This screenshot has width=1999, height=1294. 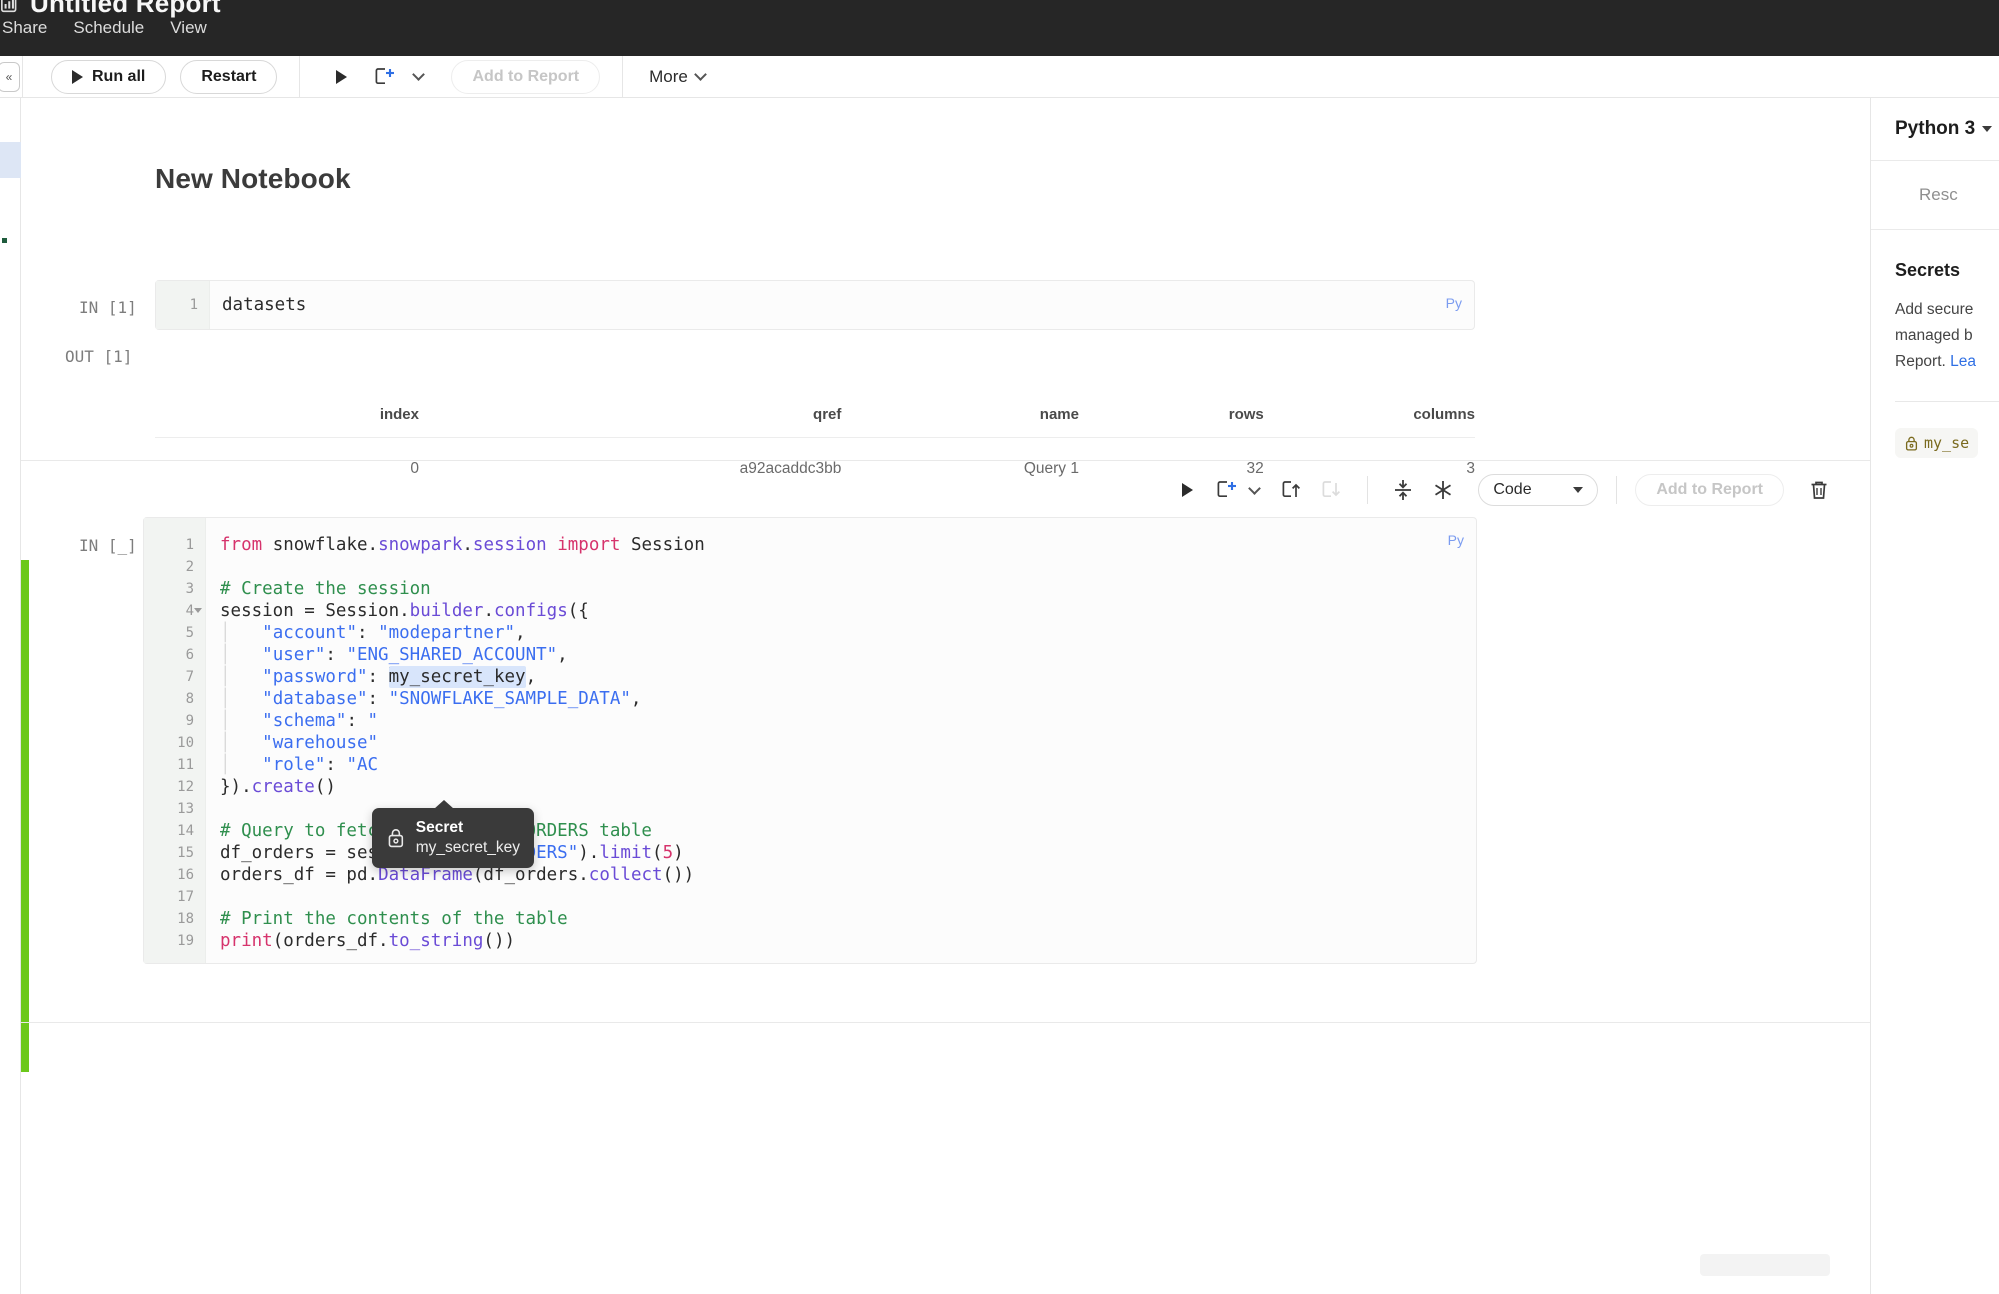 What do you see at coordinates (1443, 490) in the screenshot?
I see `clear-output-button` at bounding box center [1443, 490].